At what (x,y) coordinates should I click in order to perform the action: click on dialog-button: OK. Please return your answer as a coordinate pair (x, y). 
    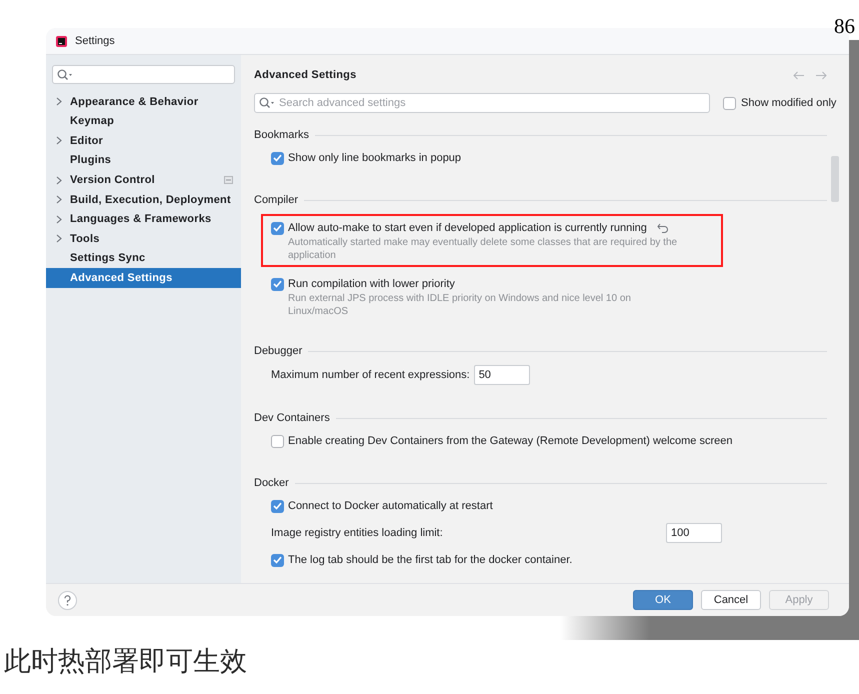
    Looking at the image, I should click on (663, 600).